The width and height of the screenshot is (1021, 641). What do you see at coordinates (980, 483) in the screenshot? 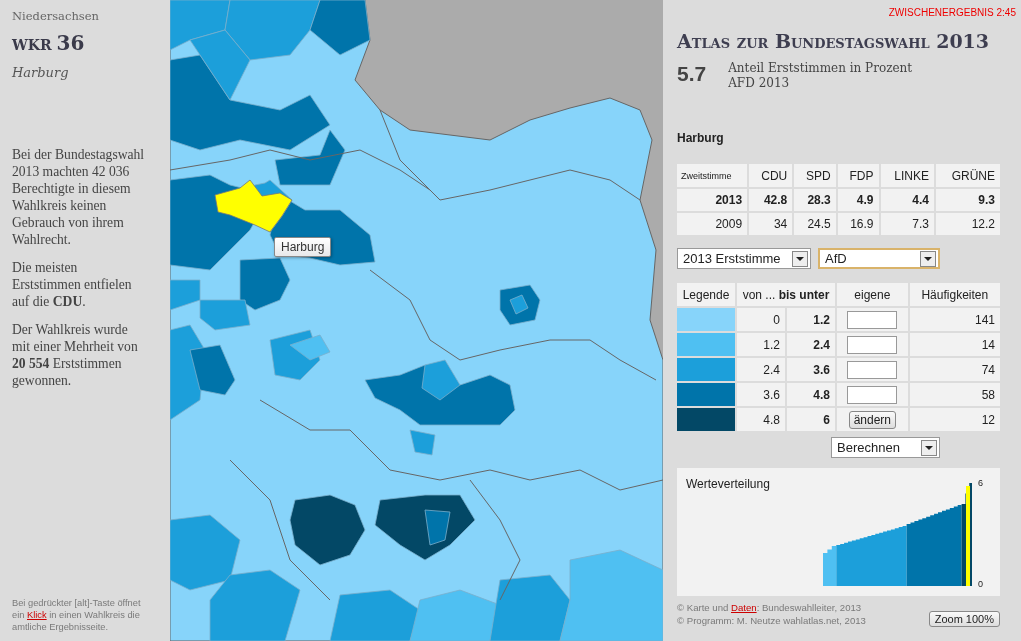
I see `axis-max-label: 6` at bounding box center [980, 483].